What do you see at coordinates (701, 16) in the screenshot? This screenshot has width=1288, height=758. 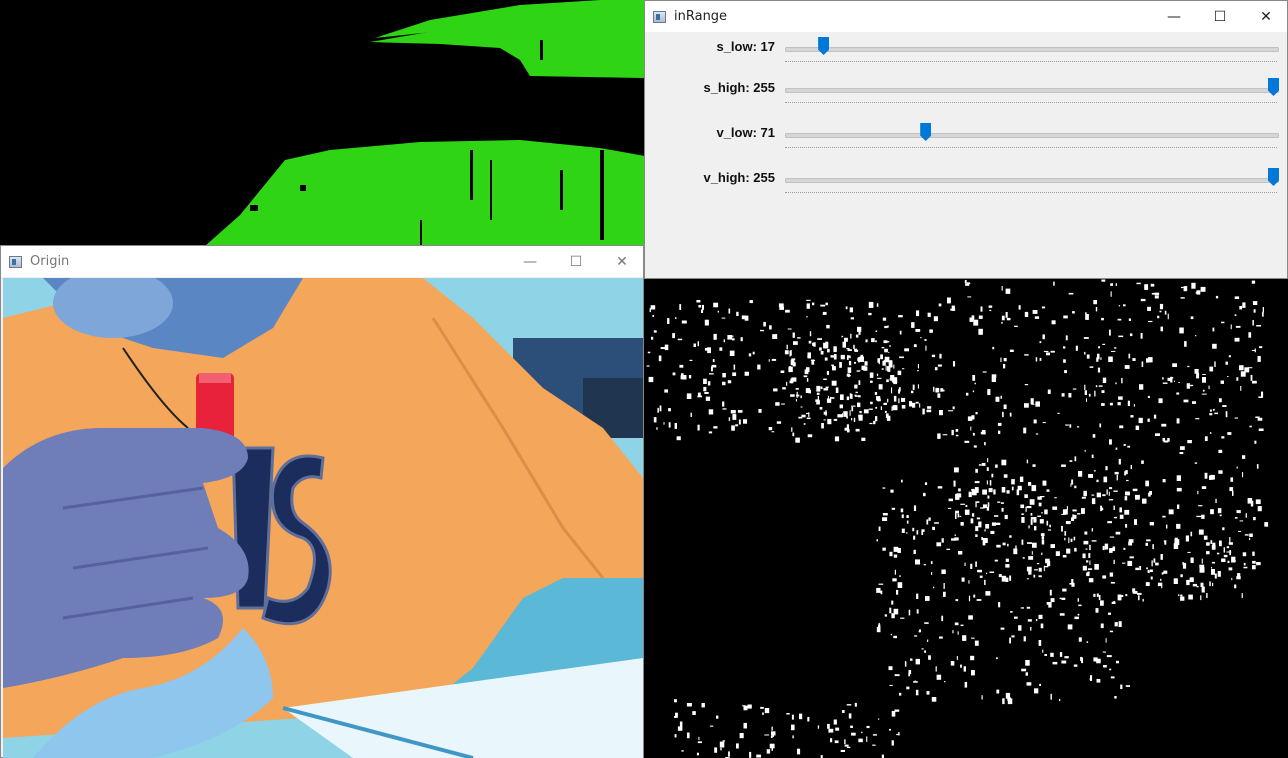 I see `inrange-window-title: inRange` at bounding box center [701, 16].